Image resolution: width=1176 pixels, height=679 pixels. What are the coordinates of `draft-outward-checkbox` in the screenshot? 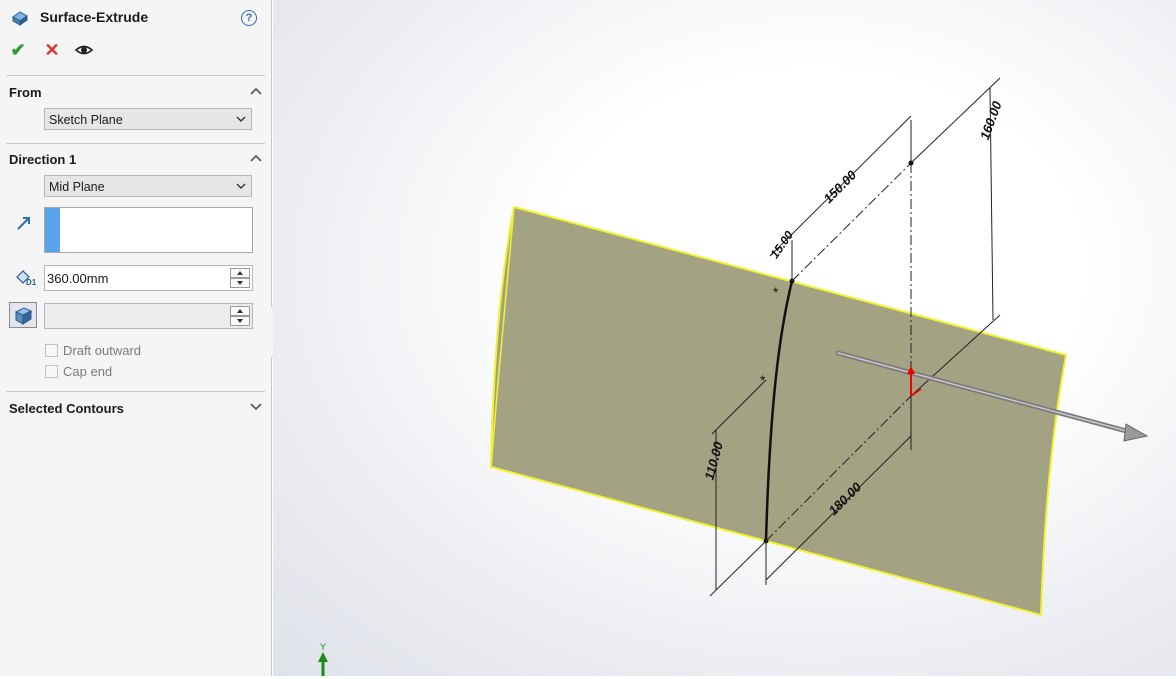 It's located at (51, 350).